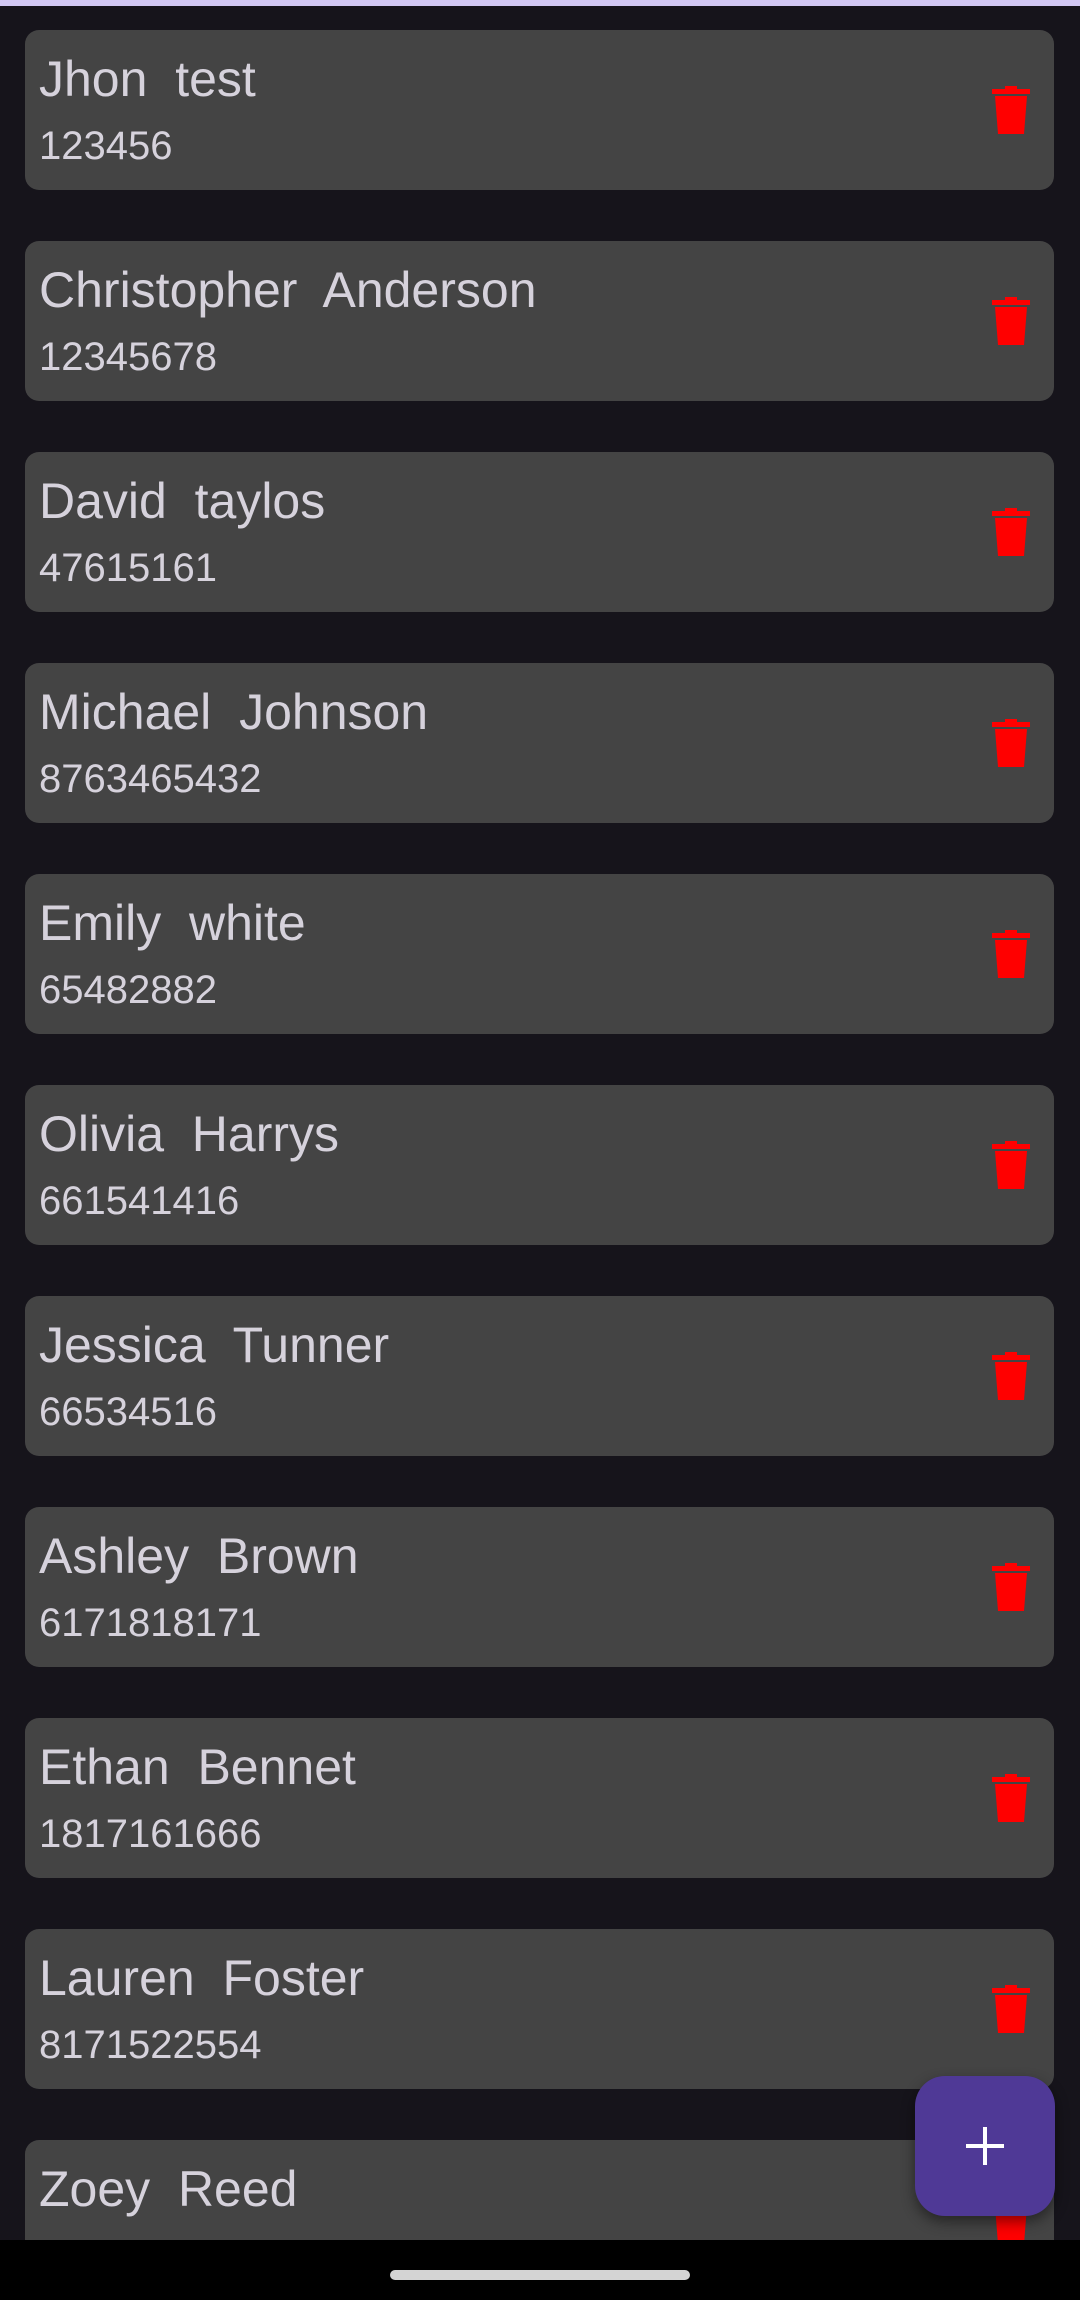 Image resolution: width=1080 pixels, height=2300 pixels. I want to click on contact-phone: 8171522554, so click(150, 2045).